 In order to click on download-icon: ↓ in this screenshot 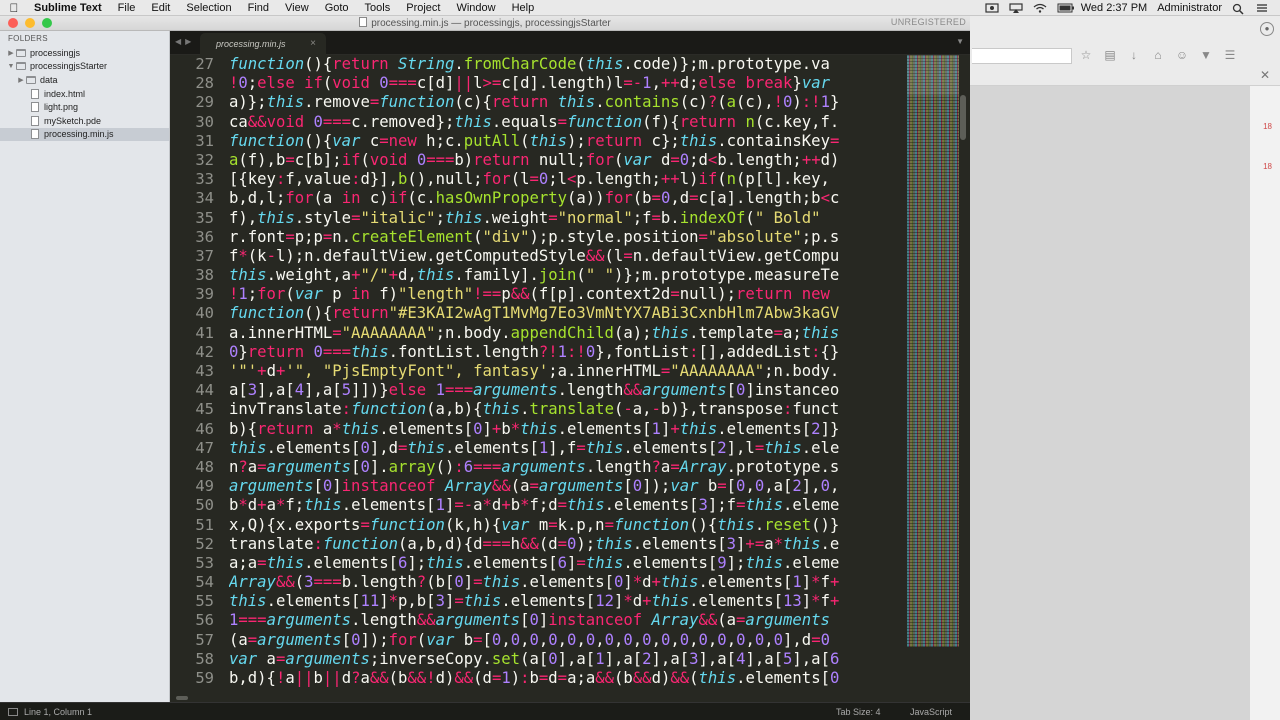, I will do `click(1134, 55)`.